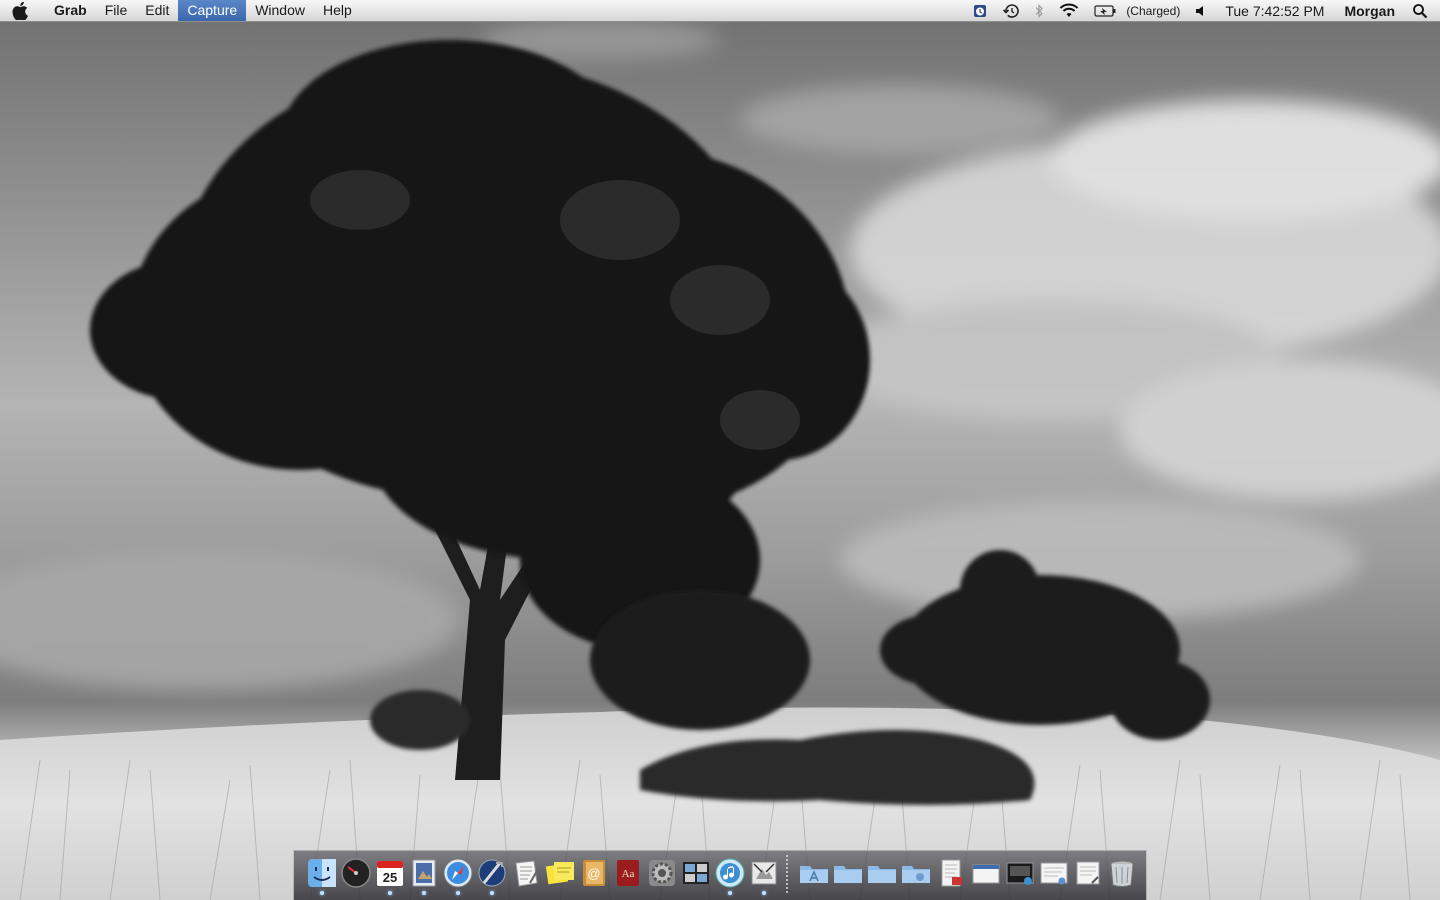  I want to click on spotlight-icon, so click(1422, 10).